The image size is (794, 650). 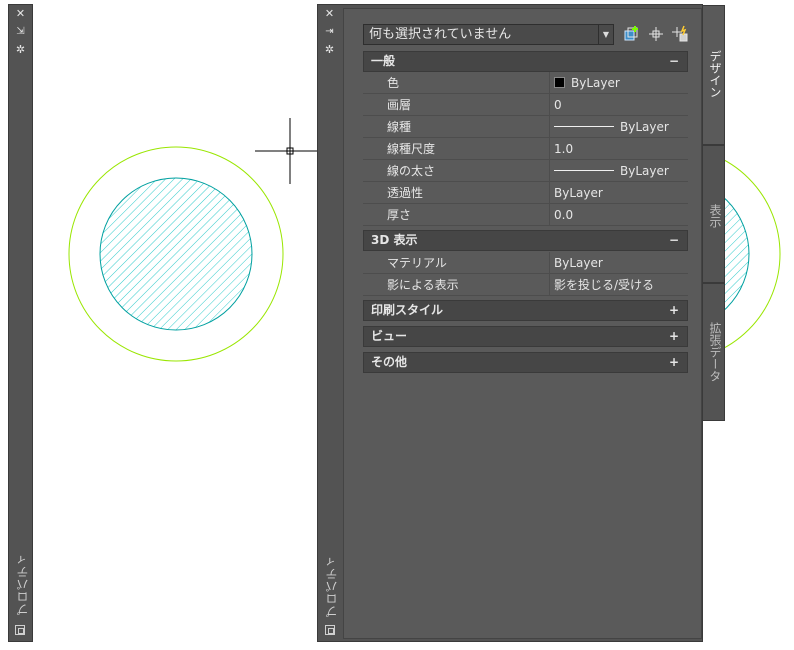 What do you see at coordinates (525, 263) in the screenshot?
I see `property-row-material: マテリアル ByLayer` at bounding box center [525, 263].